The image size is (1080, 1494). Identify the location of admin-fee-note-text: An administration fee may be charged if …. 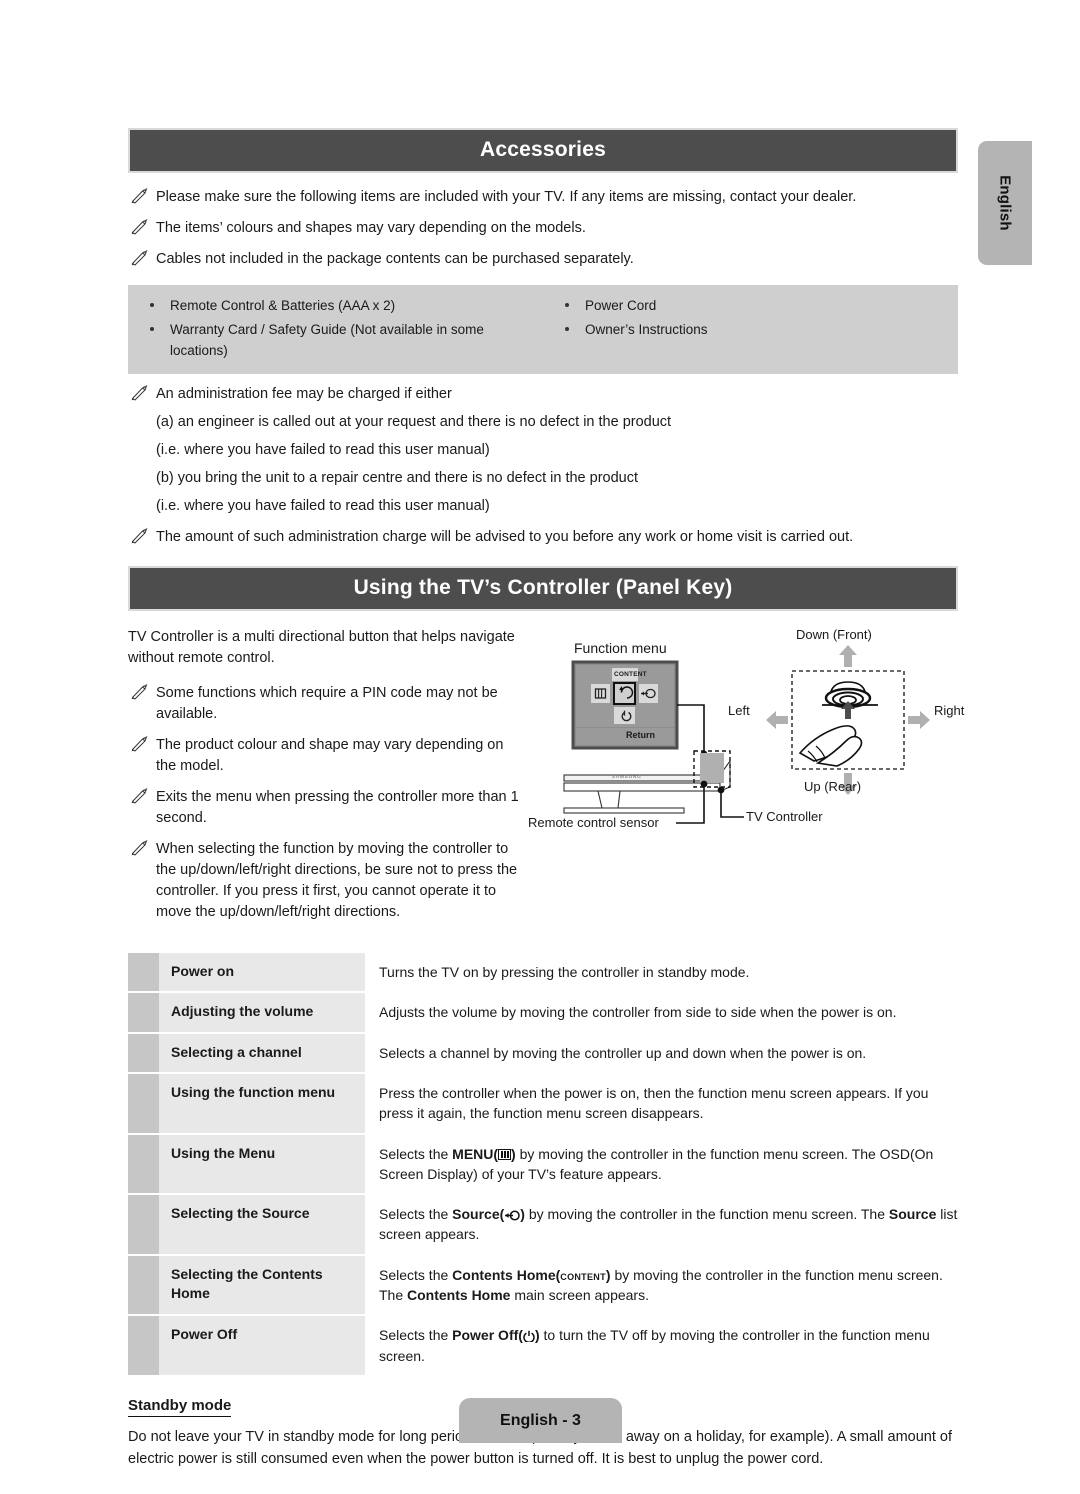
(304, 393).